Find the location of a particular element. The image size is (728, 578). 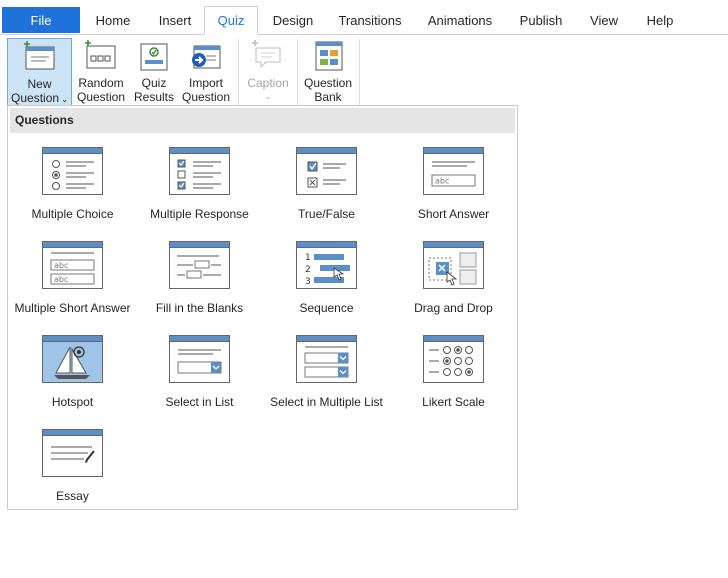

true-false-label: True/False is located at coordinates (326, 214).